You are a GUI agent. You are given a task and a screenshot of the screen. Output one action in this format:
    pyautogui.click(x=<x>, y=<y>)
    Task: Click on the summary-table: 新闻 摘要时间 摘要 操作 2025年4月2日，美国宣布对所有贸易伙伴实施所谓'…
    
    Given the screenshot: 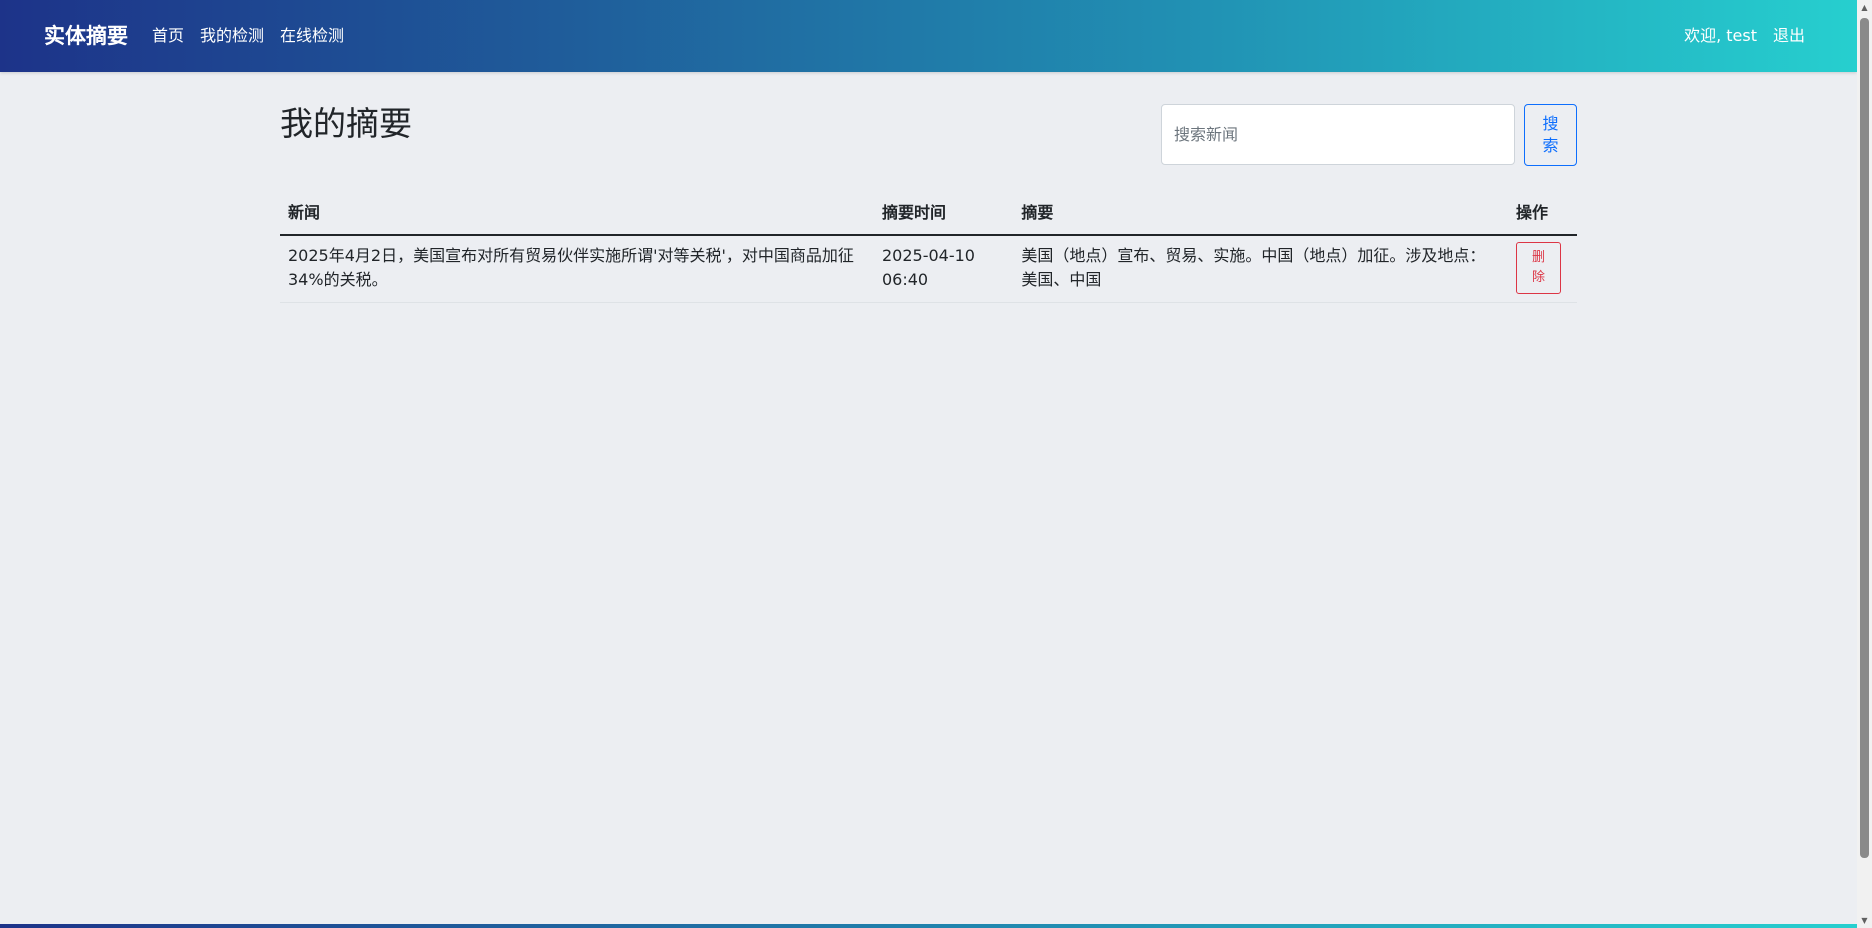 What is the action you would take?
    pyautogui.click(x=928, y=247)
    